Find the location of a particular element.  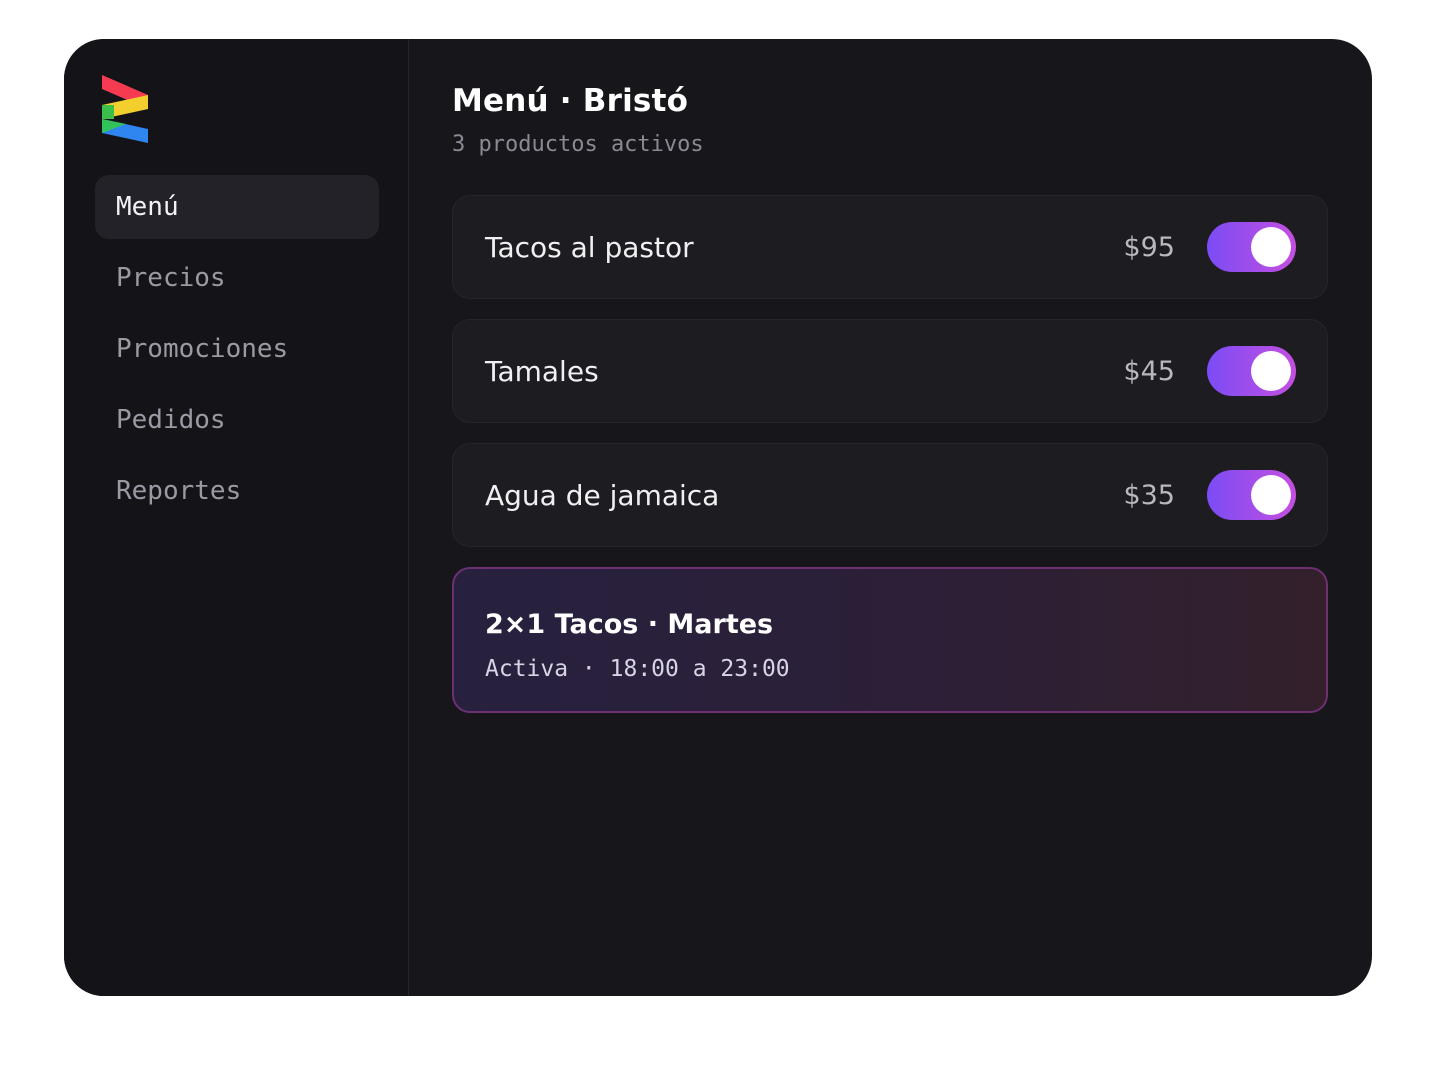

z-stripes-logo-icon is located at coordinates (125, 109).